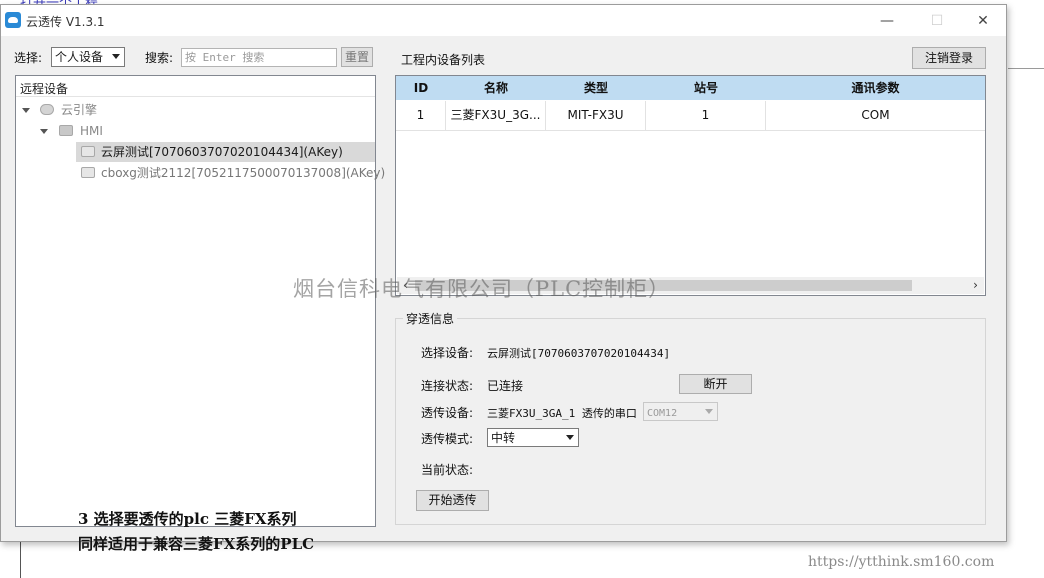 The image size is (1044, 578). I want to click on disconnect-button: 断开, so click(715, 384).